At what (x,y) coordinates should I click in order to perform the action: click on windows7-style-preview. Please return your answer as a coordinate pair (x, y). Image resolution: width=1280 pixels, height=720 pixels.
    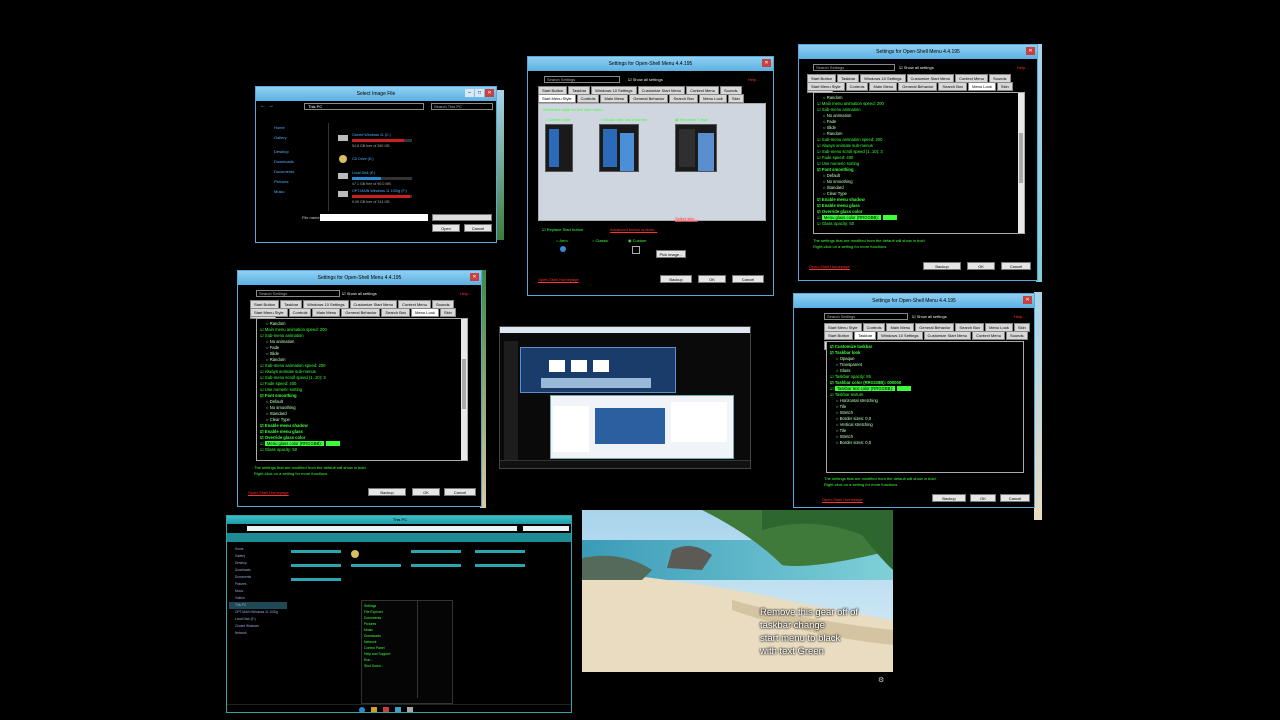
    Looking at the image, I should click on (696, 148).